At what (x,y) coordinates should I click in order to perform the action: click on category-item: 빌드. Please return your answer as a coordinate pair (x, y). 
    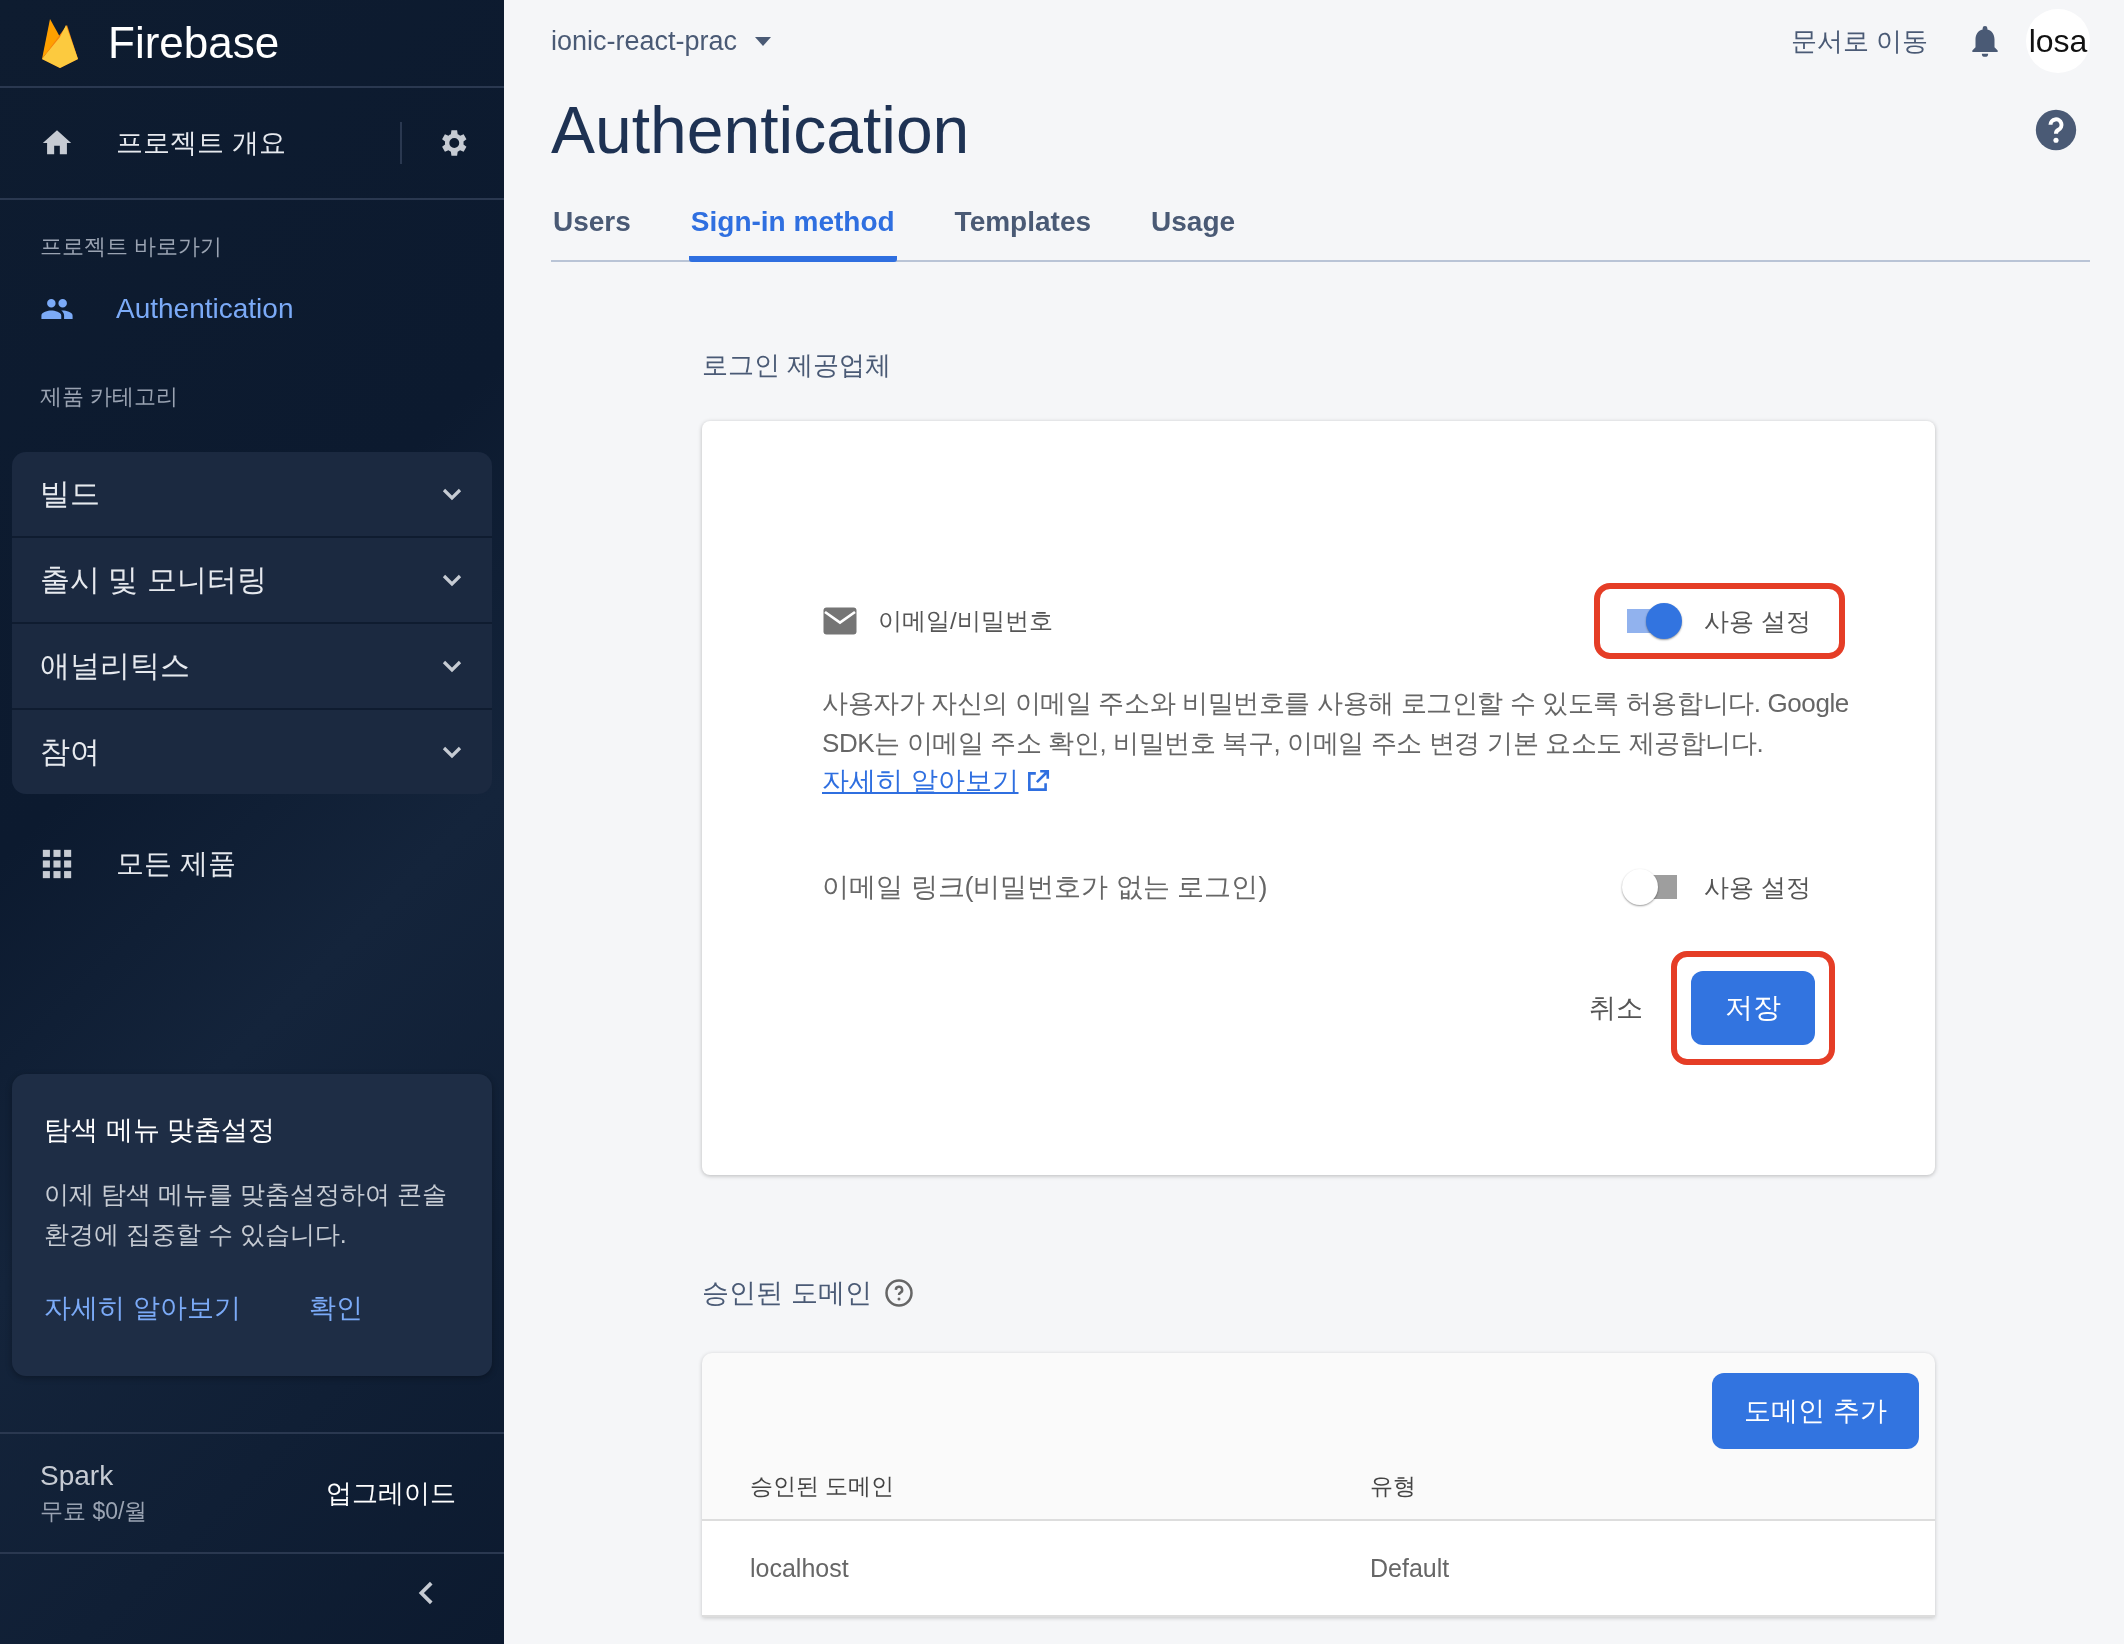
    Looking at the image, I should click on (252, 495).